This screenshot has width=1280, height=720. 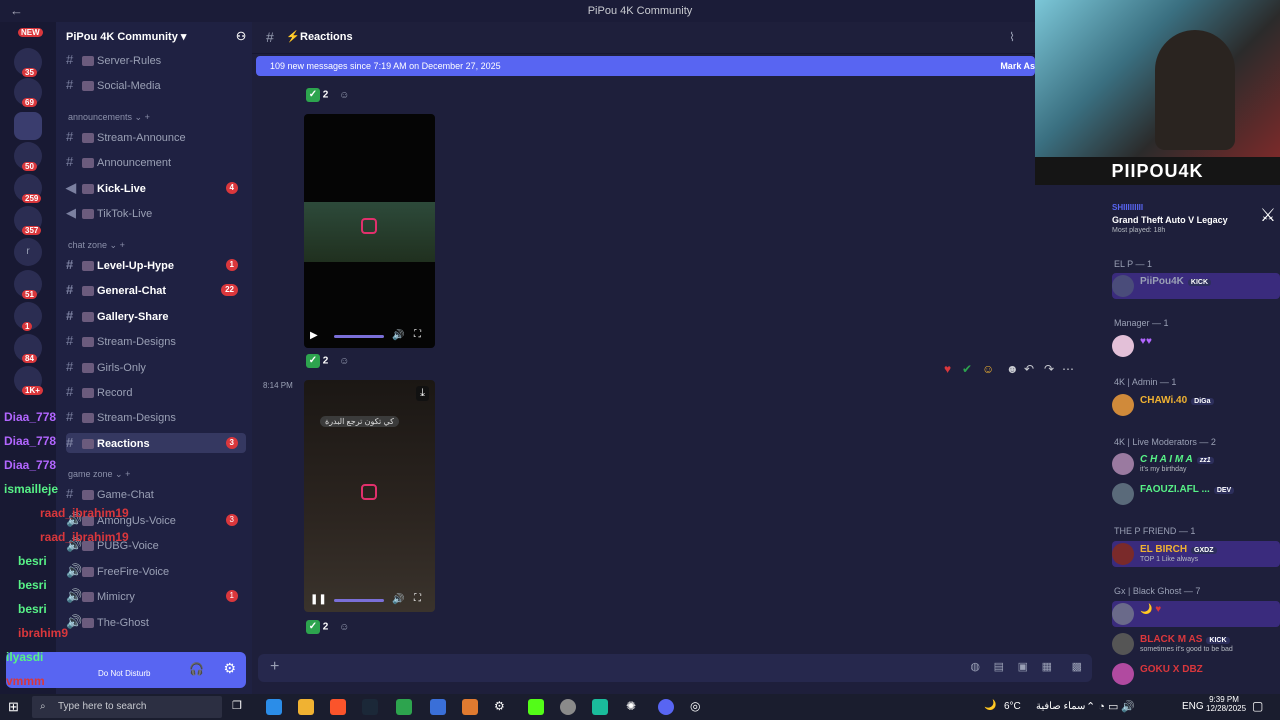 What do you see at coordinates (1123, 674) in the screenshot?
I see `avatar` at bounding box center [1123, 674].